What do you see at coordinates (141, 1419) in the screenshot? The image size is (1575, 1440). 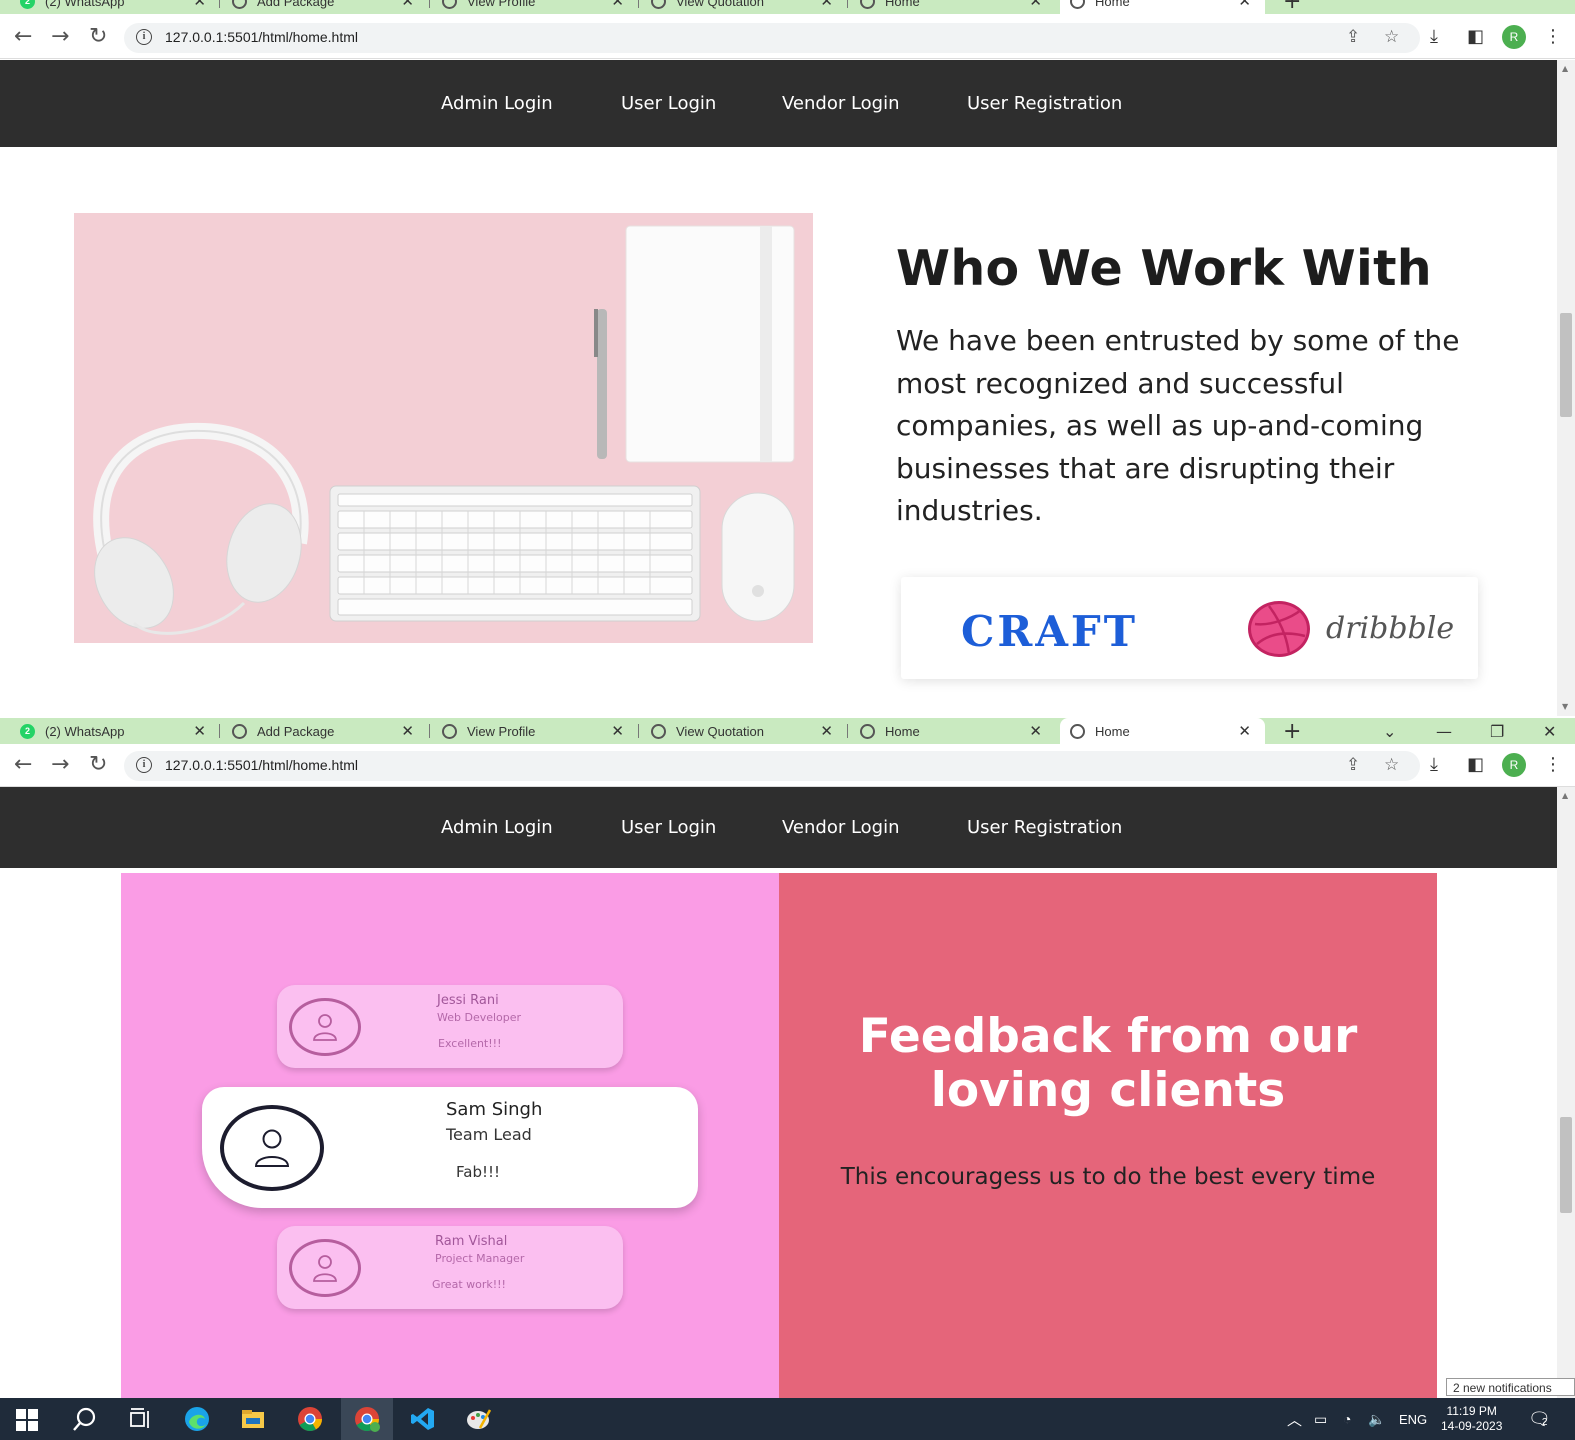 I see `task-view-icon` at bounding box center [141, 1419].